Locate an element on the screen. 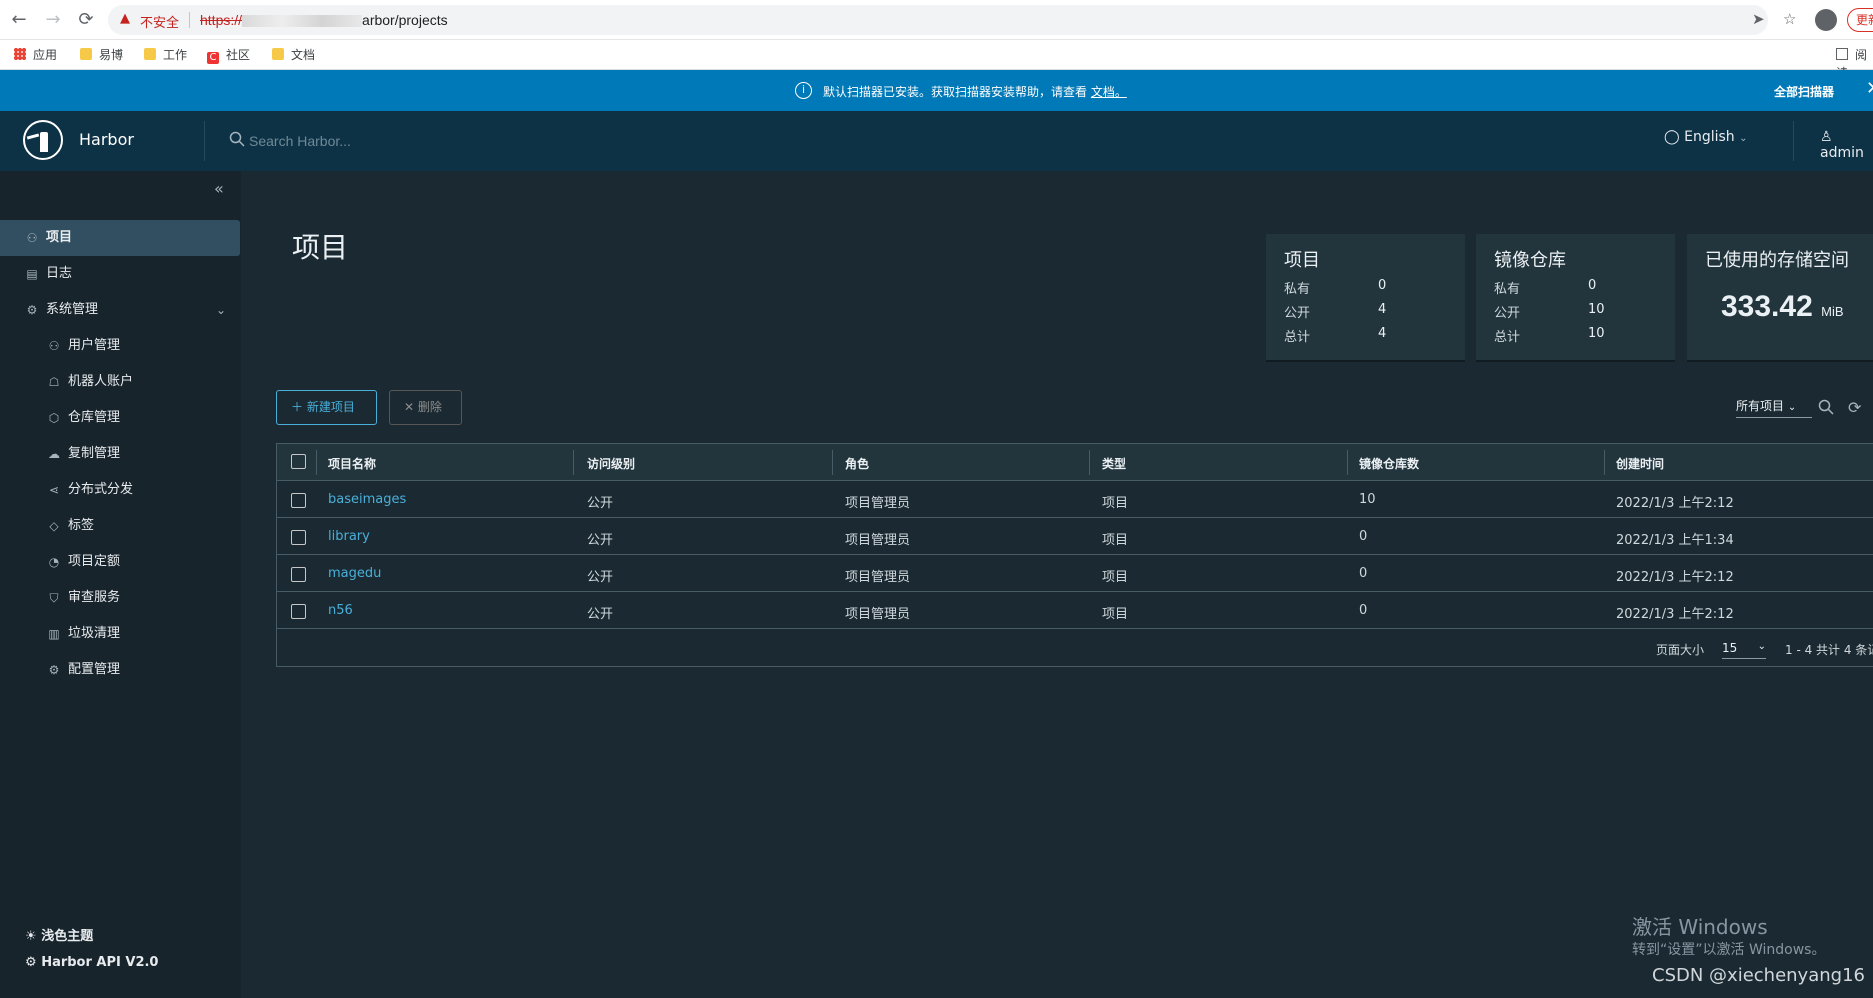 This screenshot has width=1873, height=998. project-filter-select: 所有项目 ⌄ is located at coordinates (1774, 407).